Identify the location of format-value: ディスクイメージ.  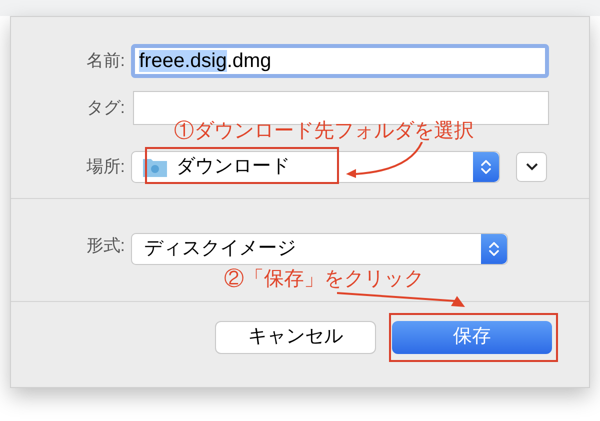
(219, 248).